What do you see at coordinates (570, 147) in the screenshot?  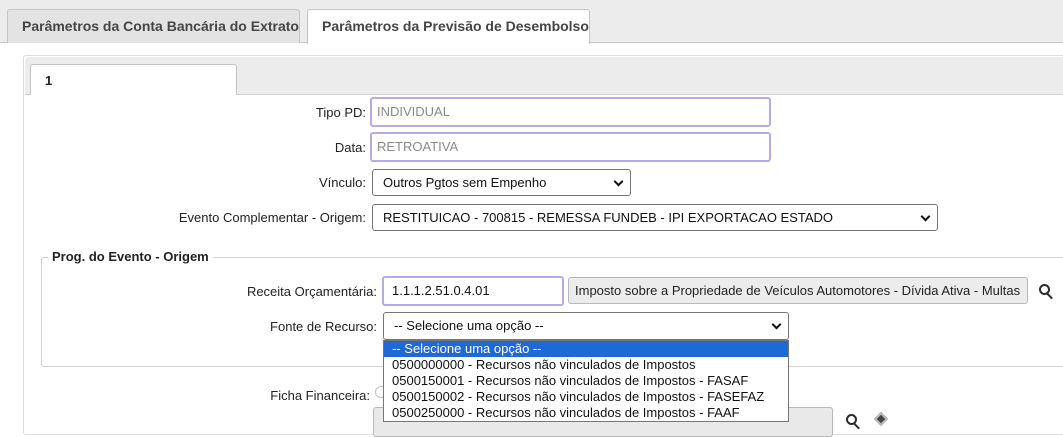 I see `data-field: RETROATIVA` at bounding box center [570, 147].